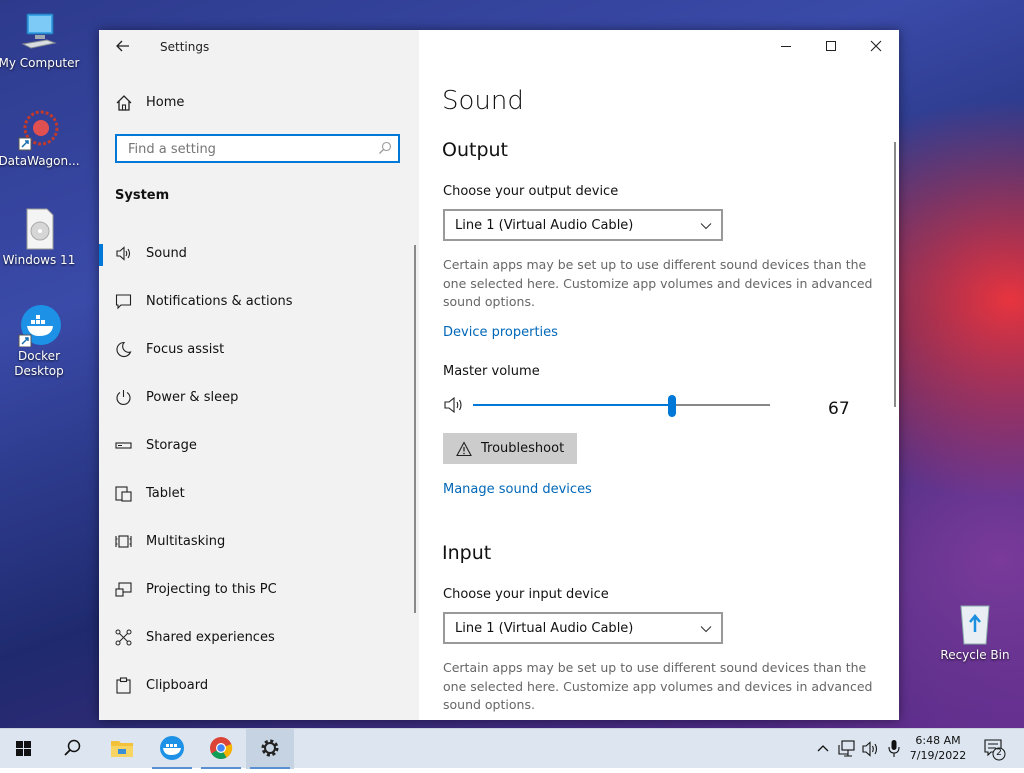 The image size is (1024, 773). What do you see at coordinates (531, 191) in the screenshot?
I see `output-device-label: Choose your output device` at bounding box center [531, 191].